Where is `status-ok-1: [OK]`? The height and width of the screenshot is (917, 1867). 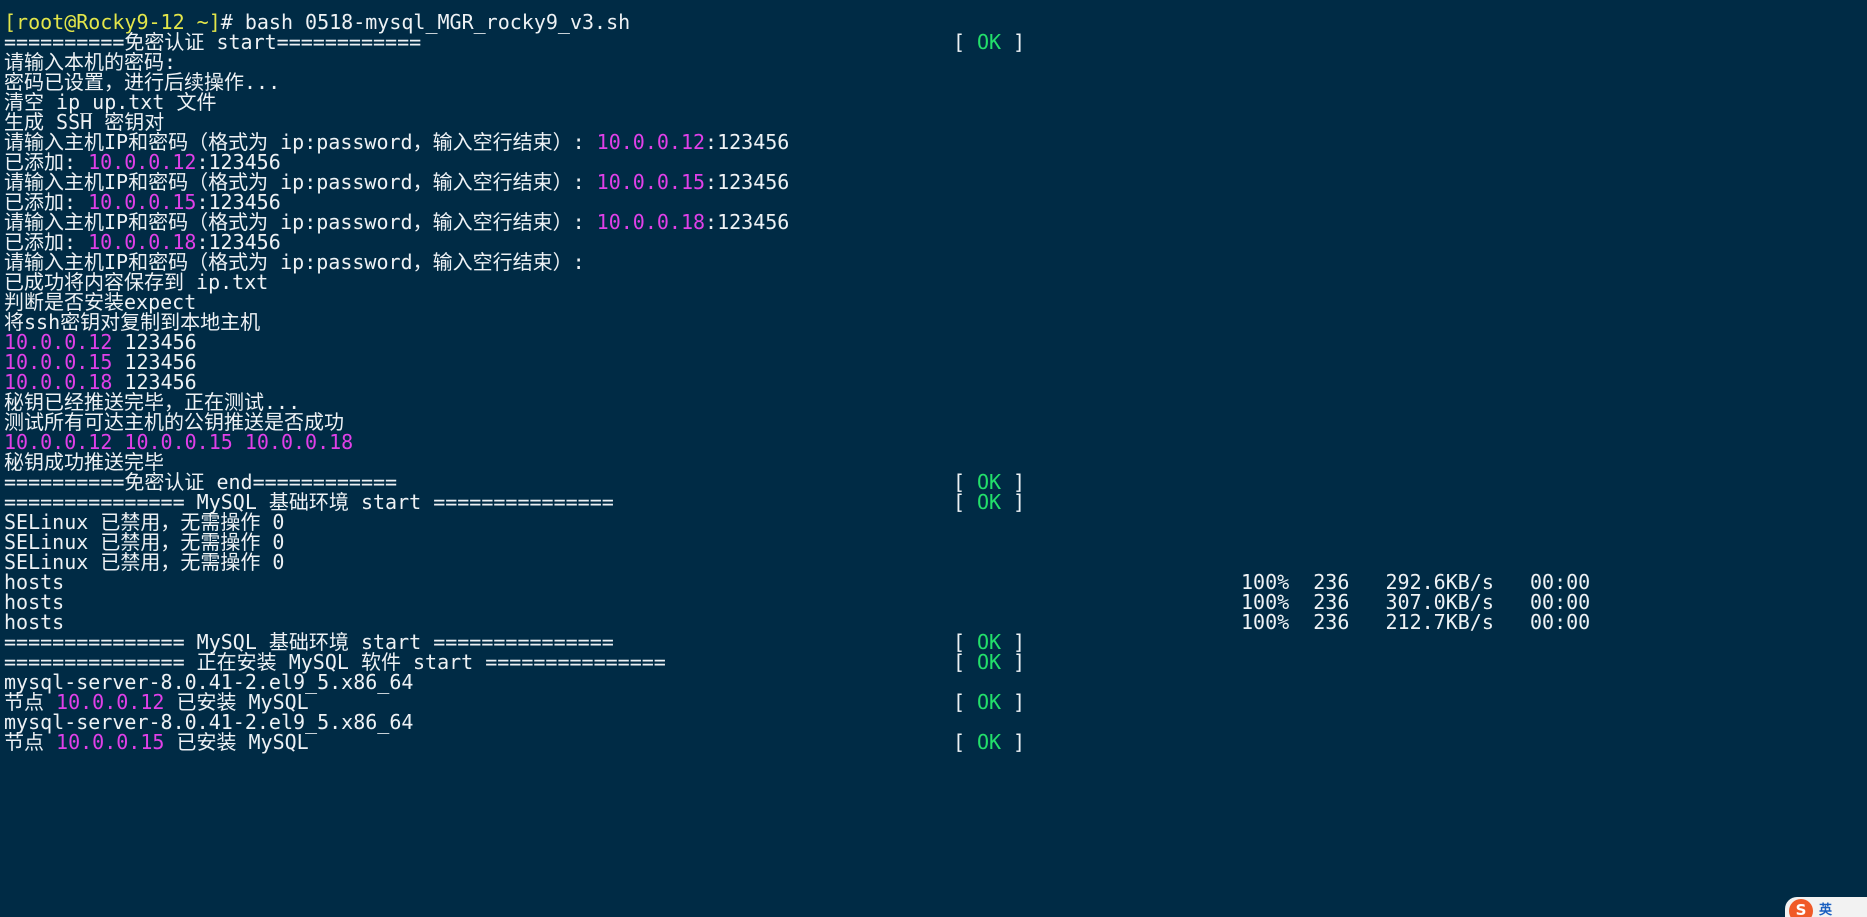
status-ok-1: [OK] is located at coordinates (989, 42).